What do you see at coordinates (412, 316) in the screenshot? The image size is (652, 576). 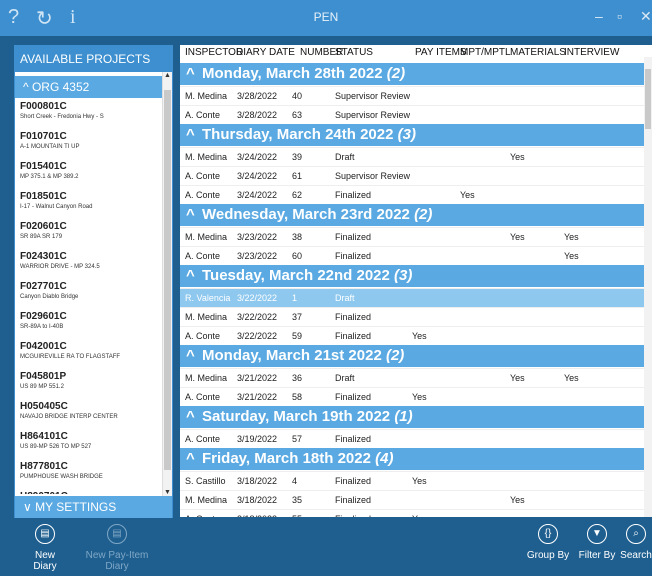 I see `table-row: M. Medina 3/22/2022 37 Finalized` at bounding box center [412, 316].